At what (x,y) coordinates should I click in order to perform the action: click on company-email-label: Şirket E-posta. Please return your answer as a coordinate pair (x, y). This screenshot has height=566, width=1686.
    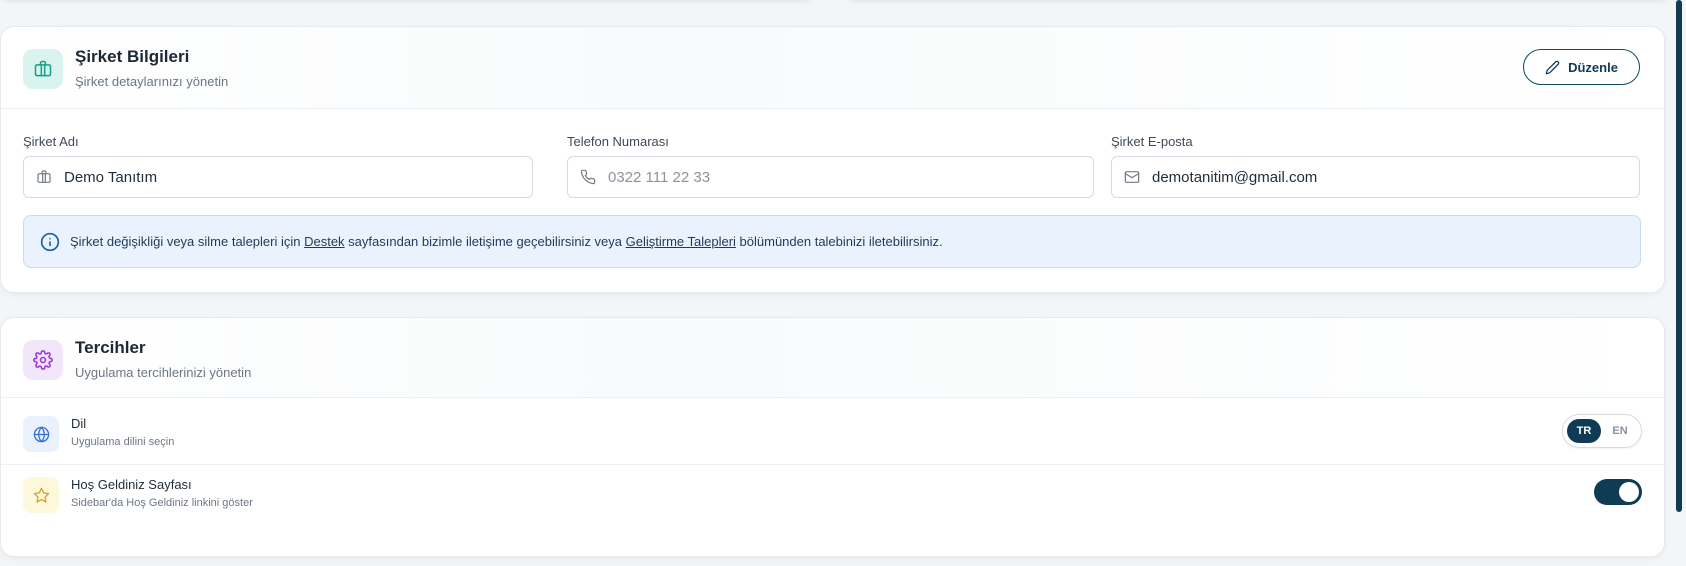
    Looking at the image, I should click on (1152, 141).